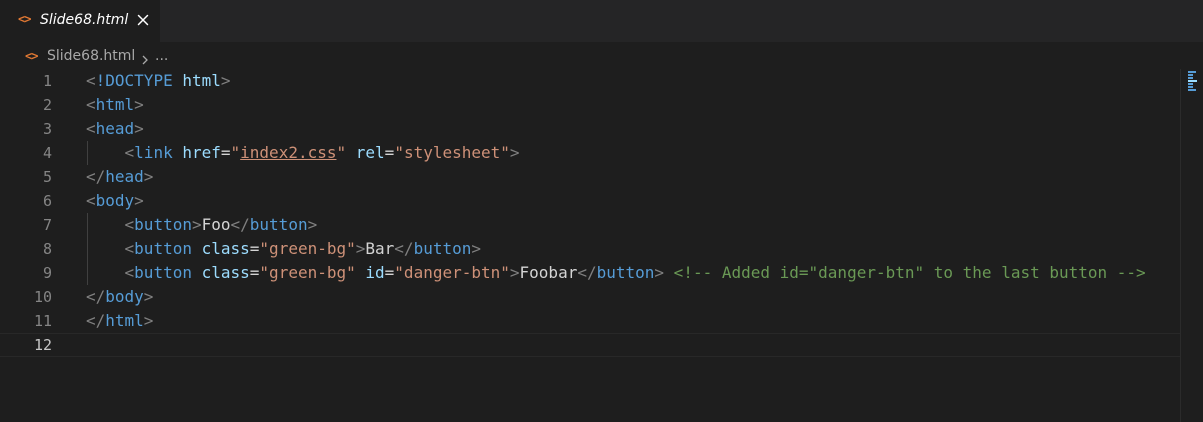  What do you see at coordinates (134, 80) in the screenshot?
I see `code-token-doctype: !DOCTYPE` at bounding box center [134, 80].